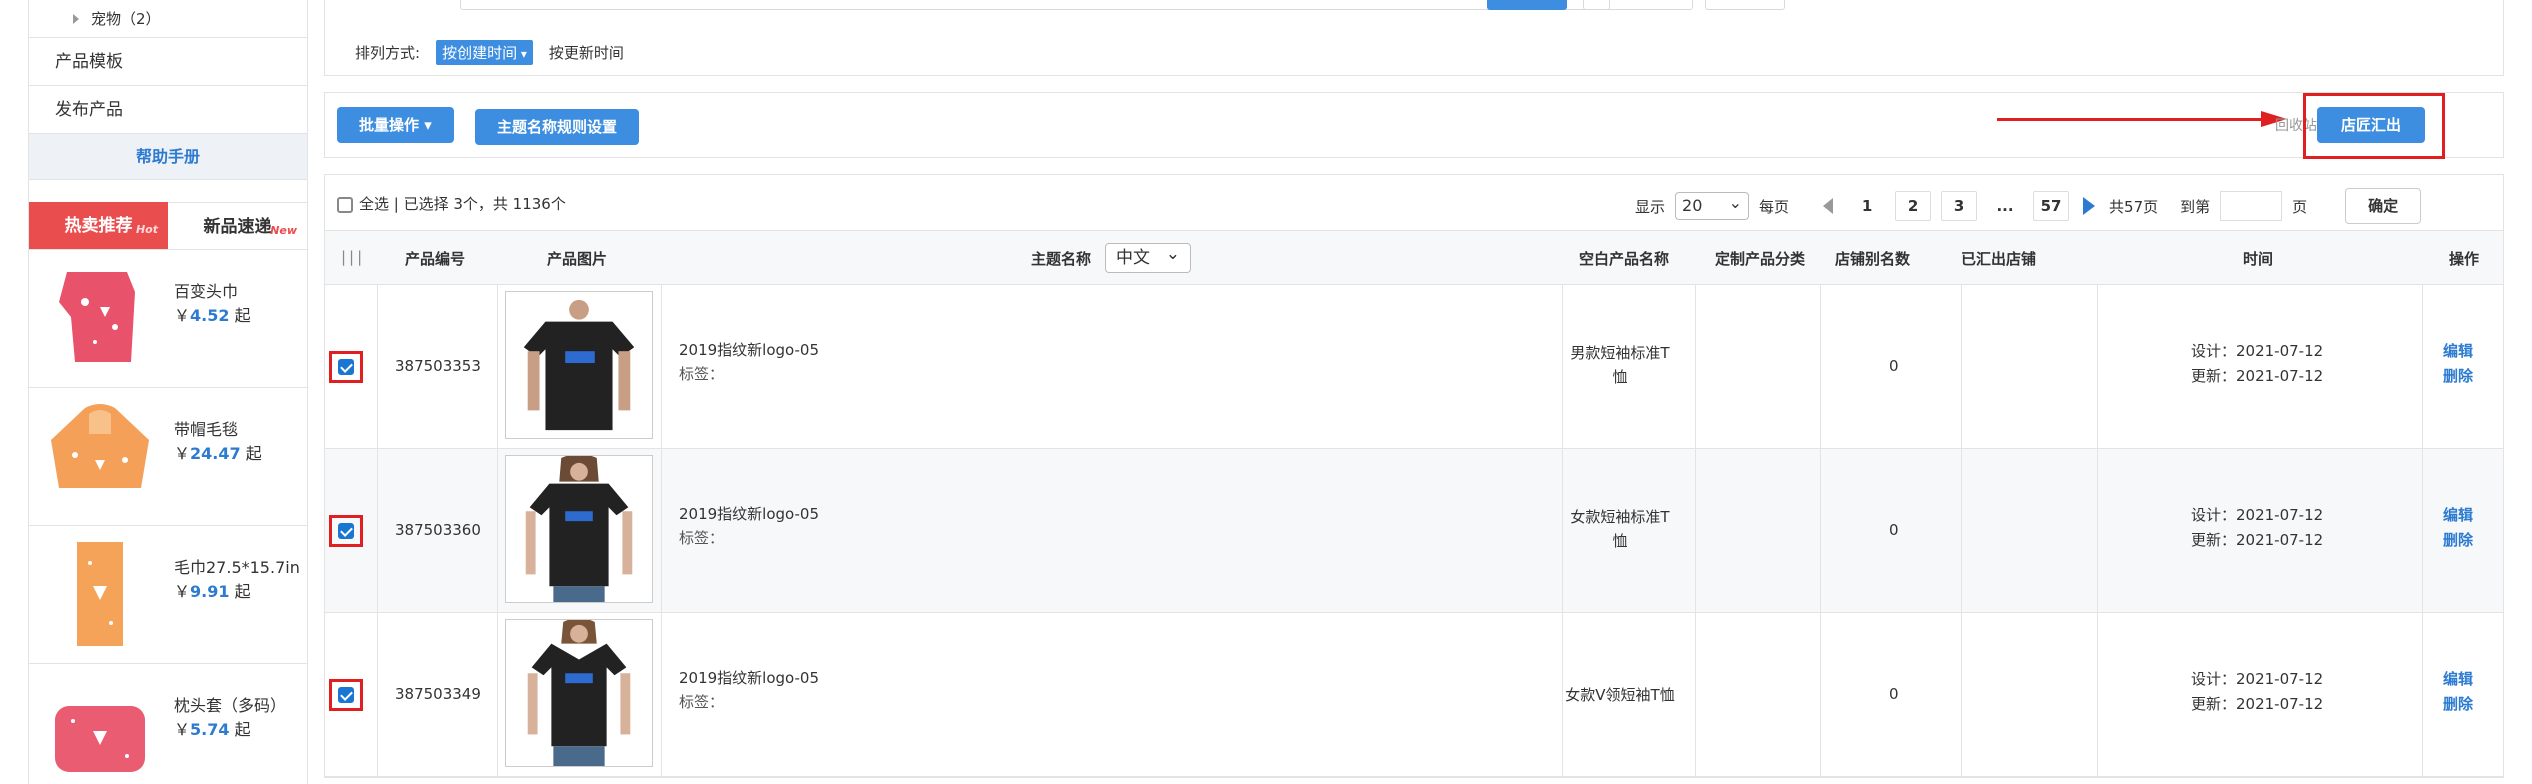  Describe the element at coordinates (1061, 259) in the screenshot. I see `header-title: 主题名称` at that location.